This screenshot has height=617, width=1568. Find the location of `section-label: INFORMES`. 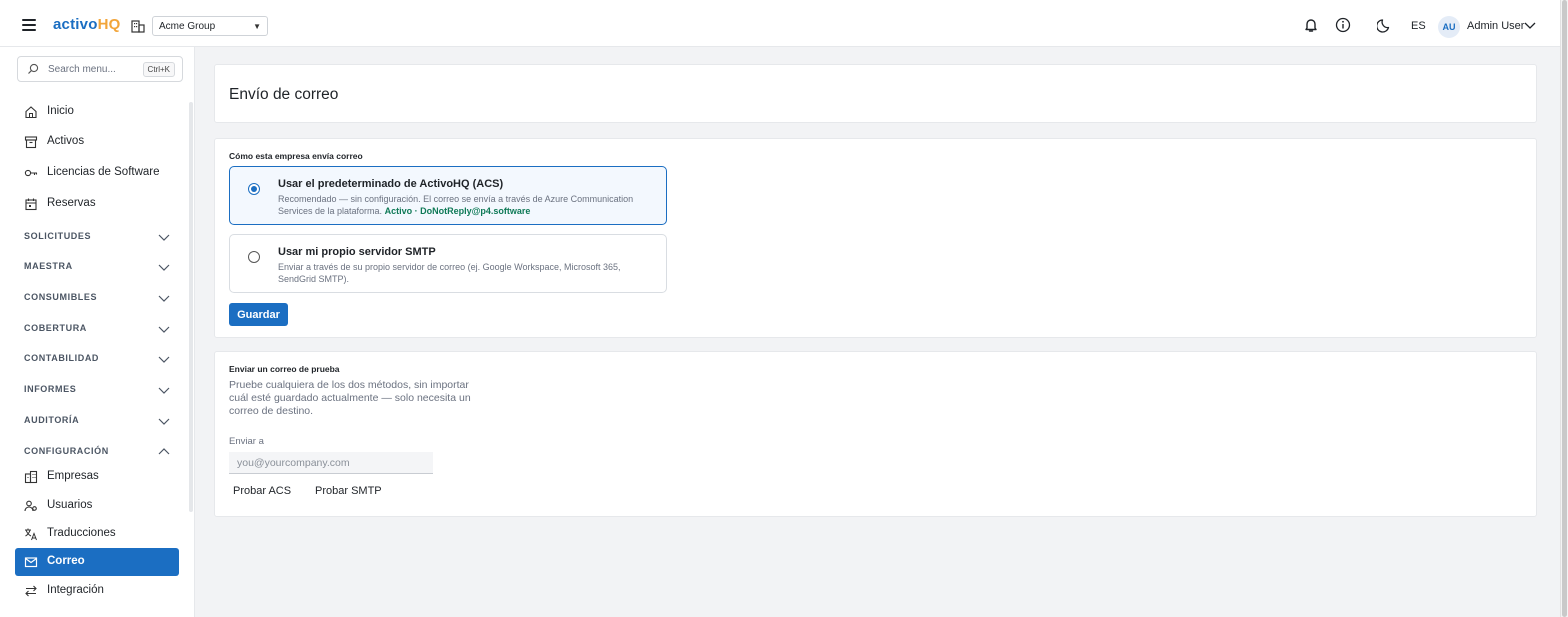

section-label: INFORMES is located at coordinates (50, 389).